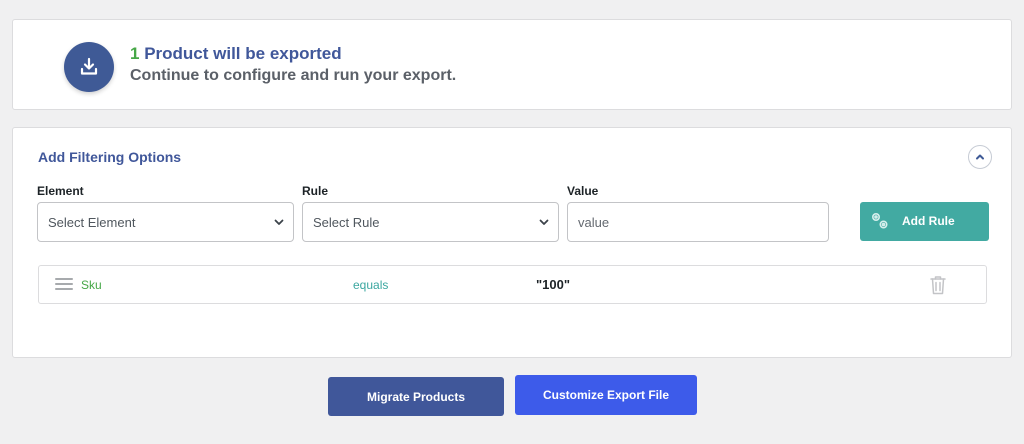 Image resolution: width=1024 pixels, height=444 pixels. Describe the element at coordinates (240, 53) in the screenshot. I see `export-count-text: Product will be exported` at that location.